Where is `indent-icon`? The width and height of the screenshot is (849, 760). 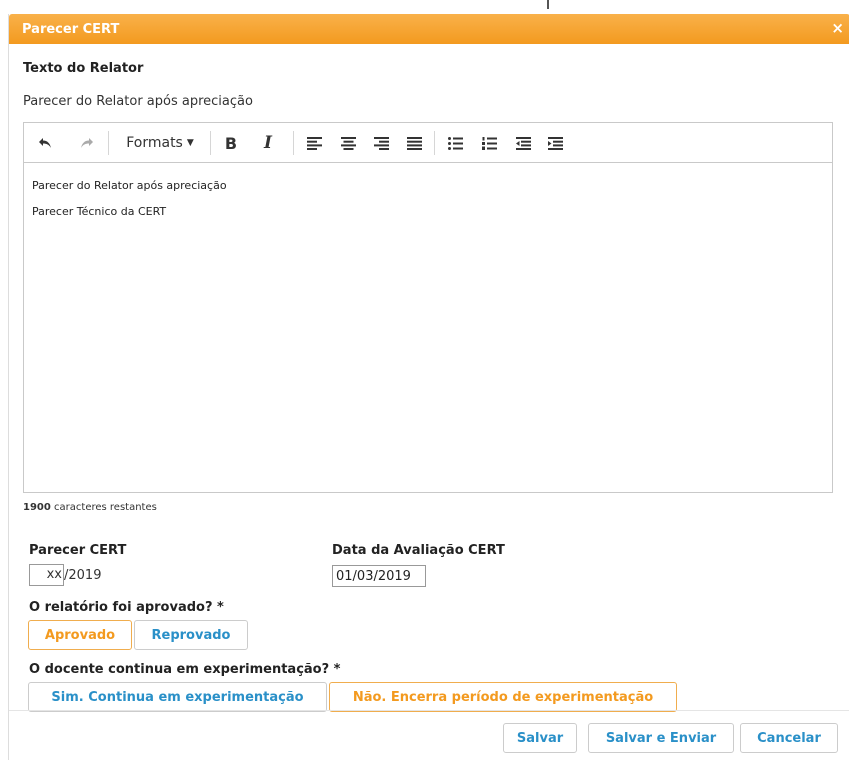 indent-icon is located at coordinates (555, 143).